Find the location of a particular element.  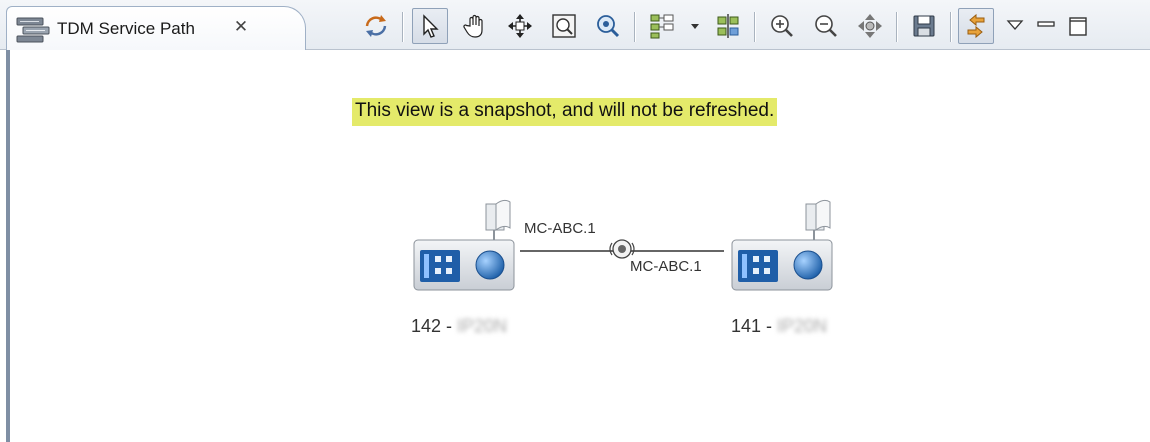

link-label-source: MC-ABC.1 is located at coordinates (560, 228).